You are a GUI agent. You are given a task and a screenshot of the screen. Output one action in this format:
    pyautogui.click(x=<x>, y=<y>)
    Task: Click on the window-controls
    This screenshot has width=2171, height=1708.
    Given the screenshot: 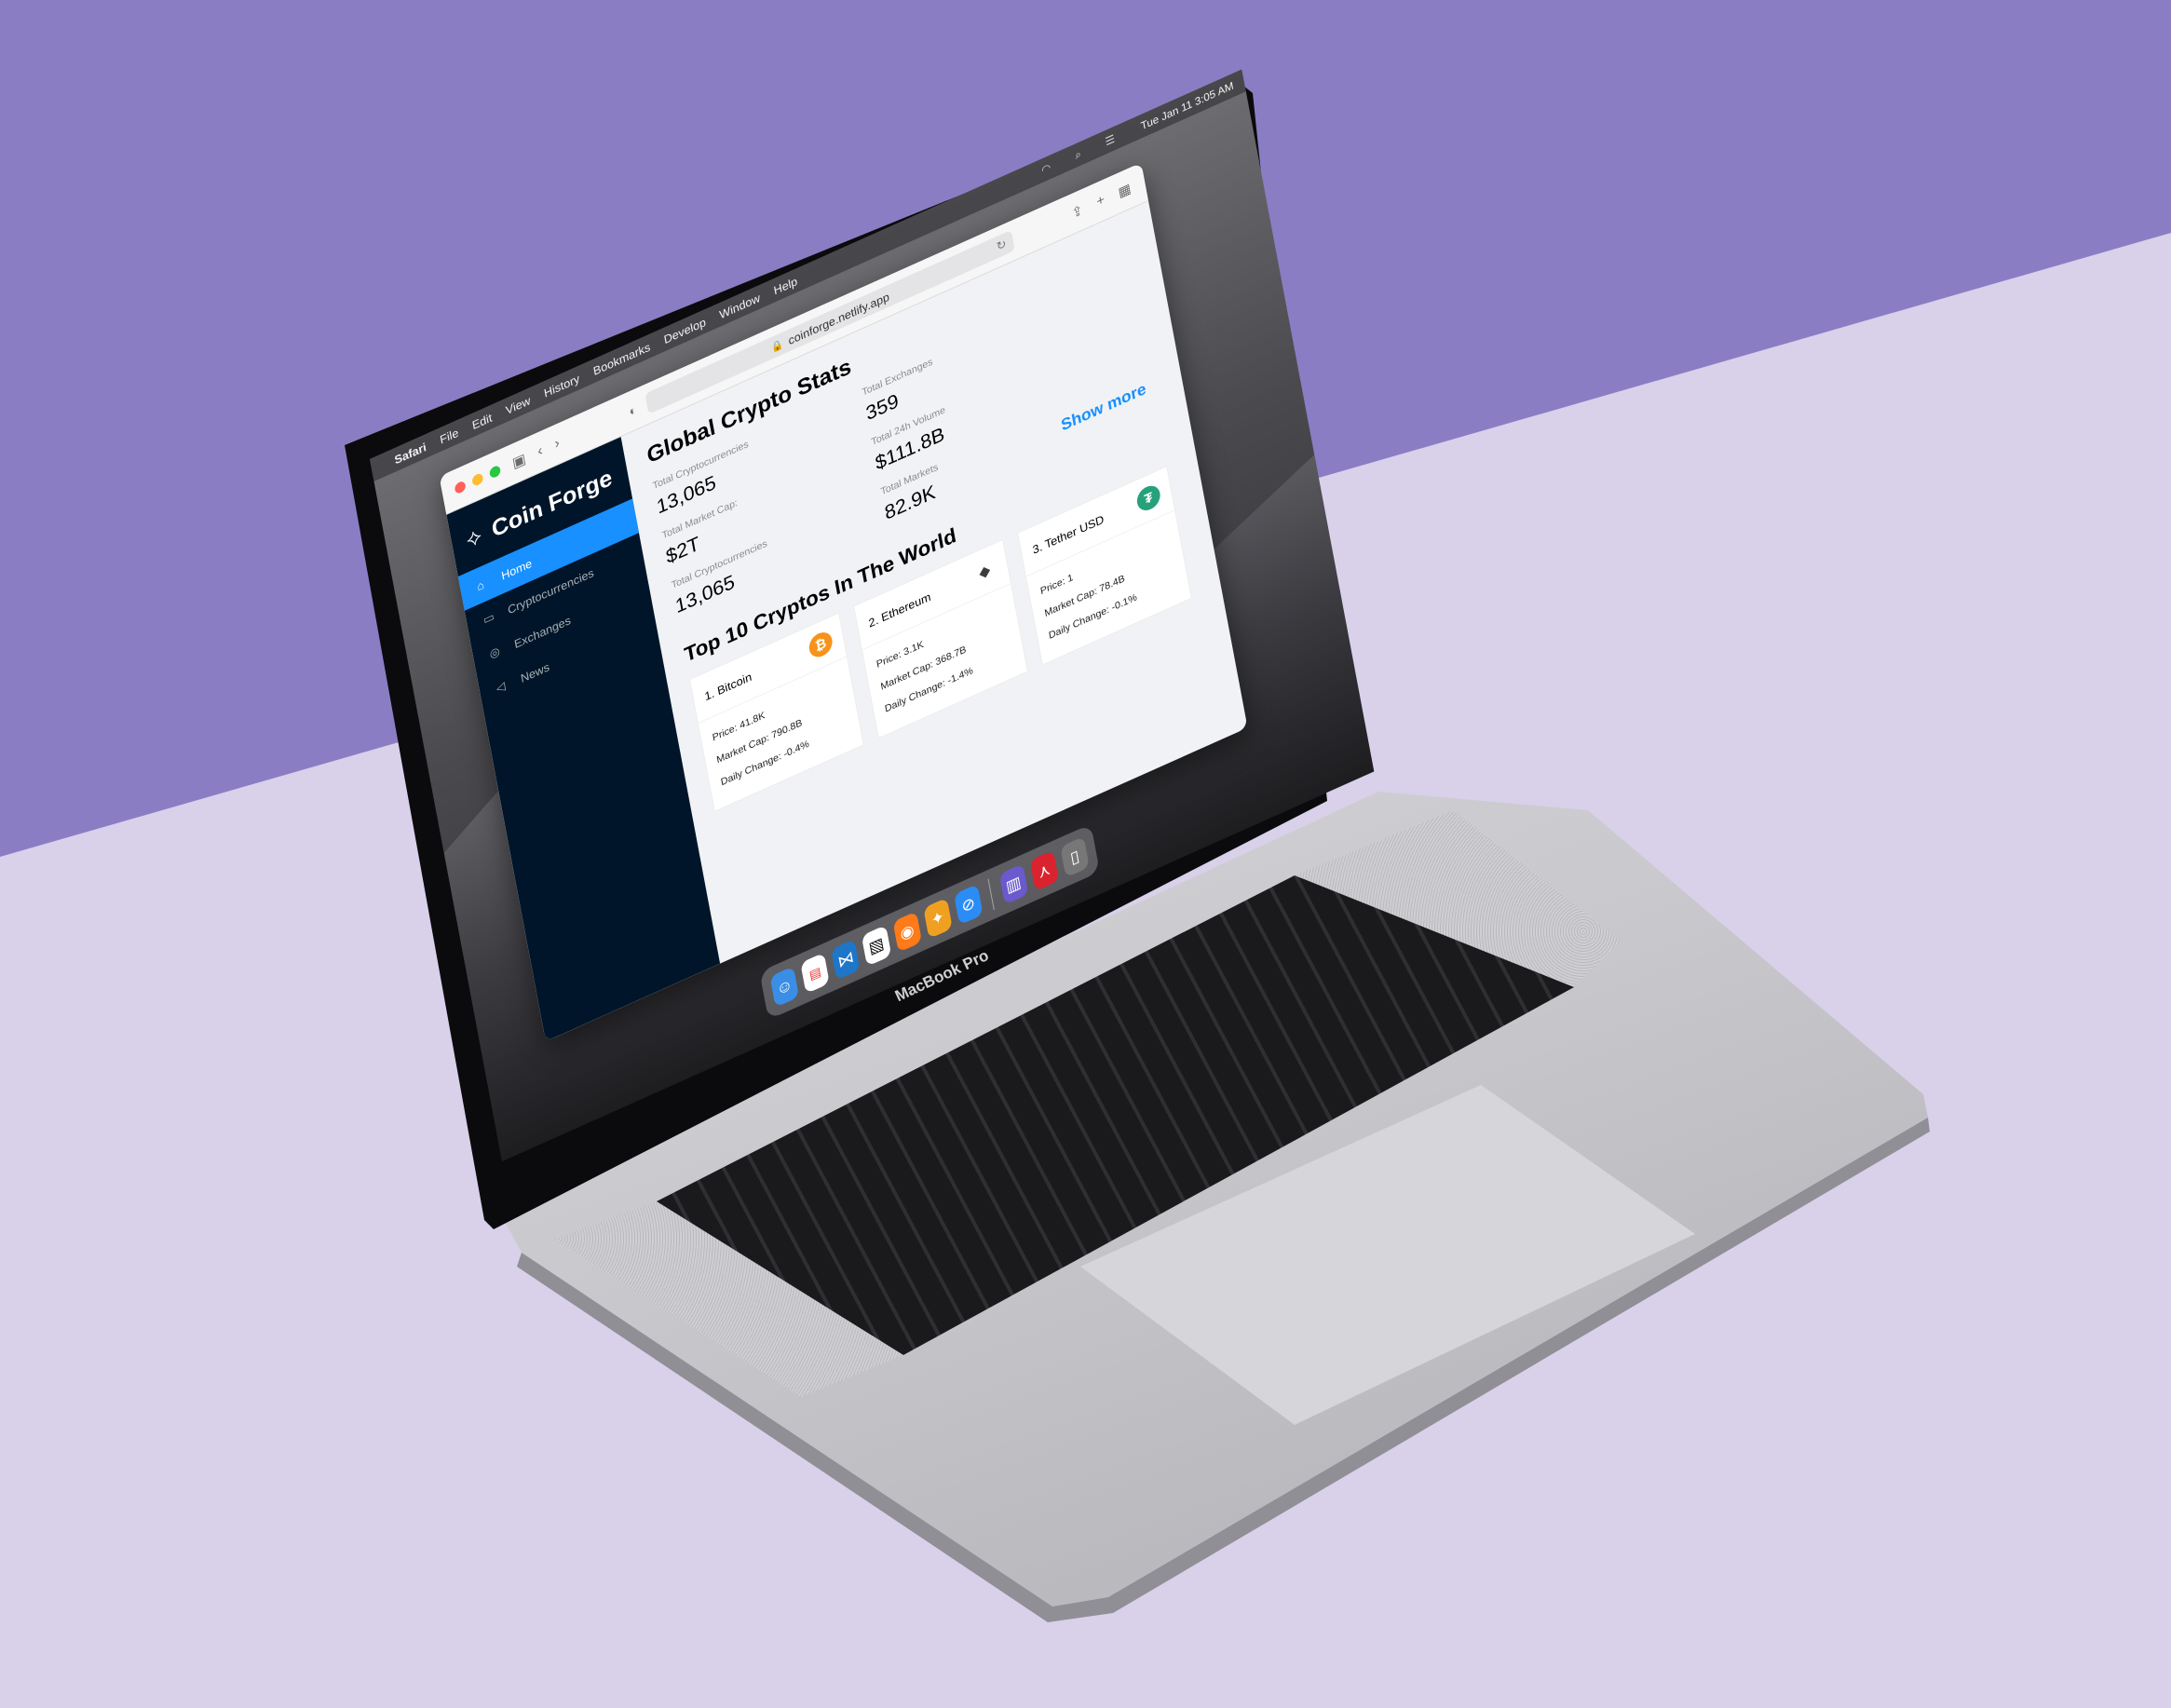 What is the action you would take?
    pyautogui.click(x=478, y=479)
    